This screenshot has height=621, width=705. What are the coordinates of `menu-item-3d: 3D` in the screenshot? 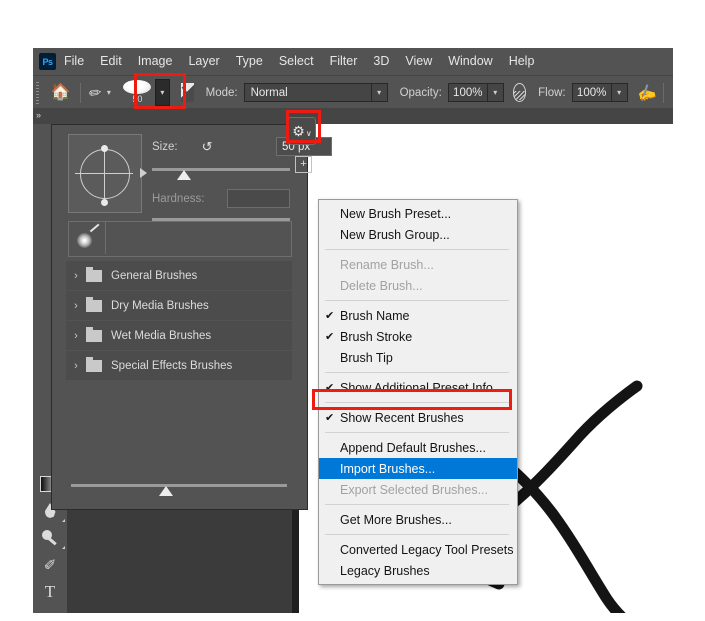 It's located at (381, 61).